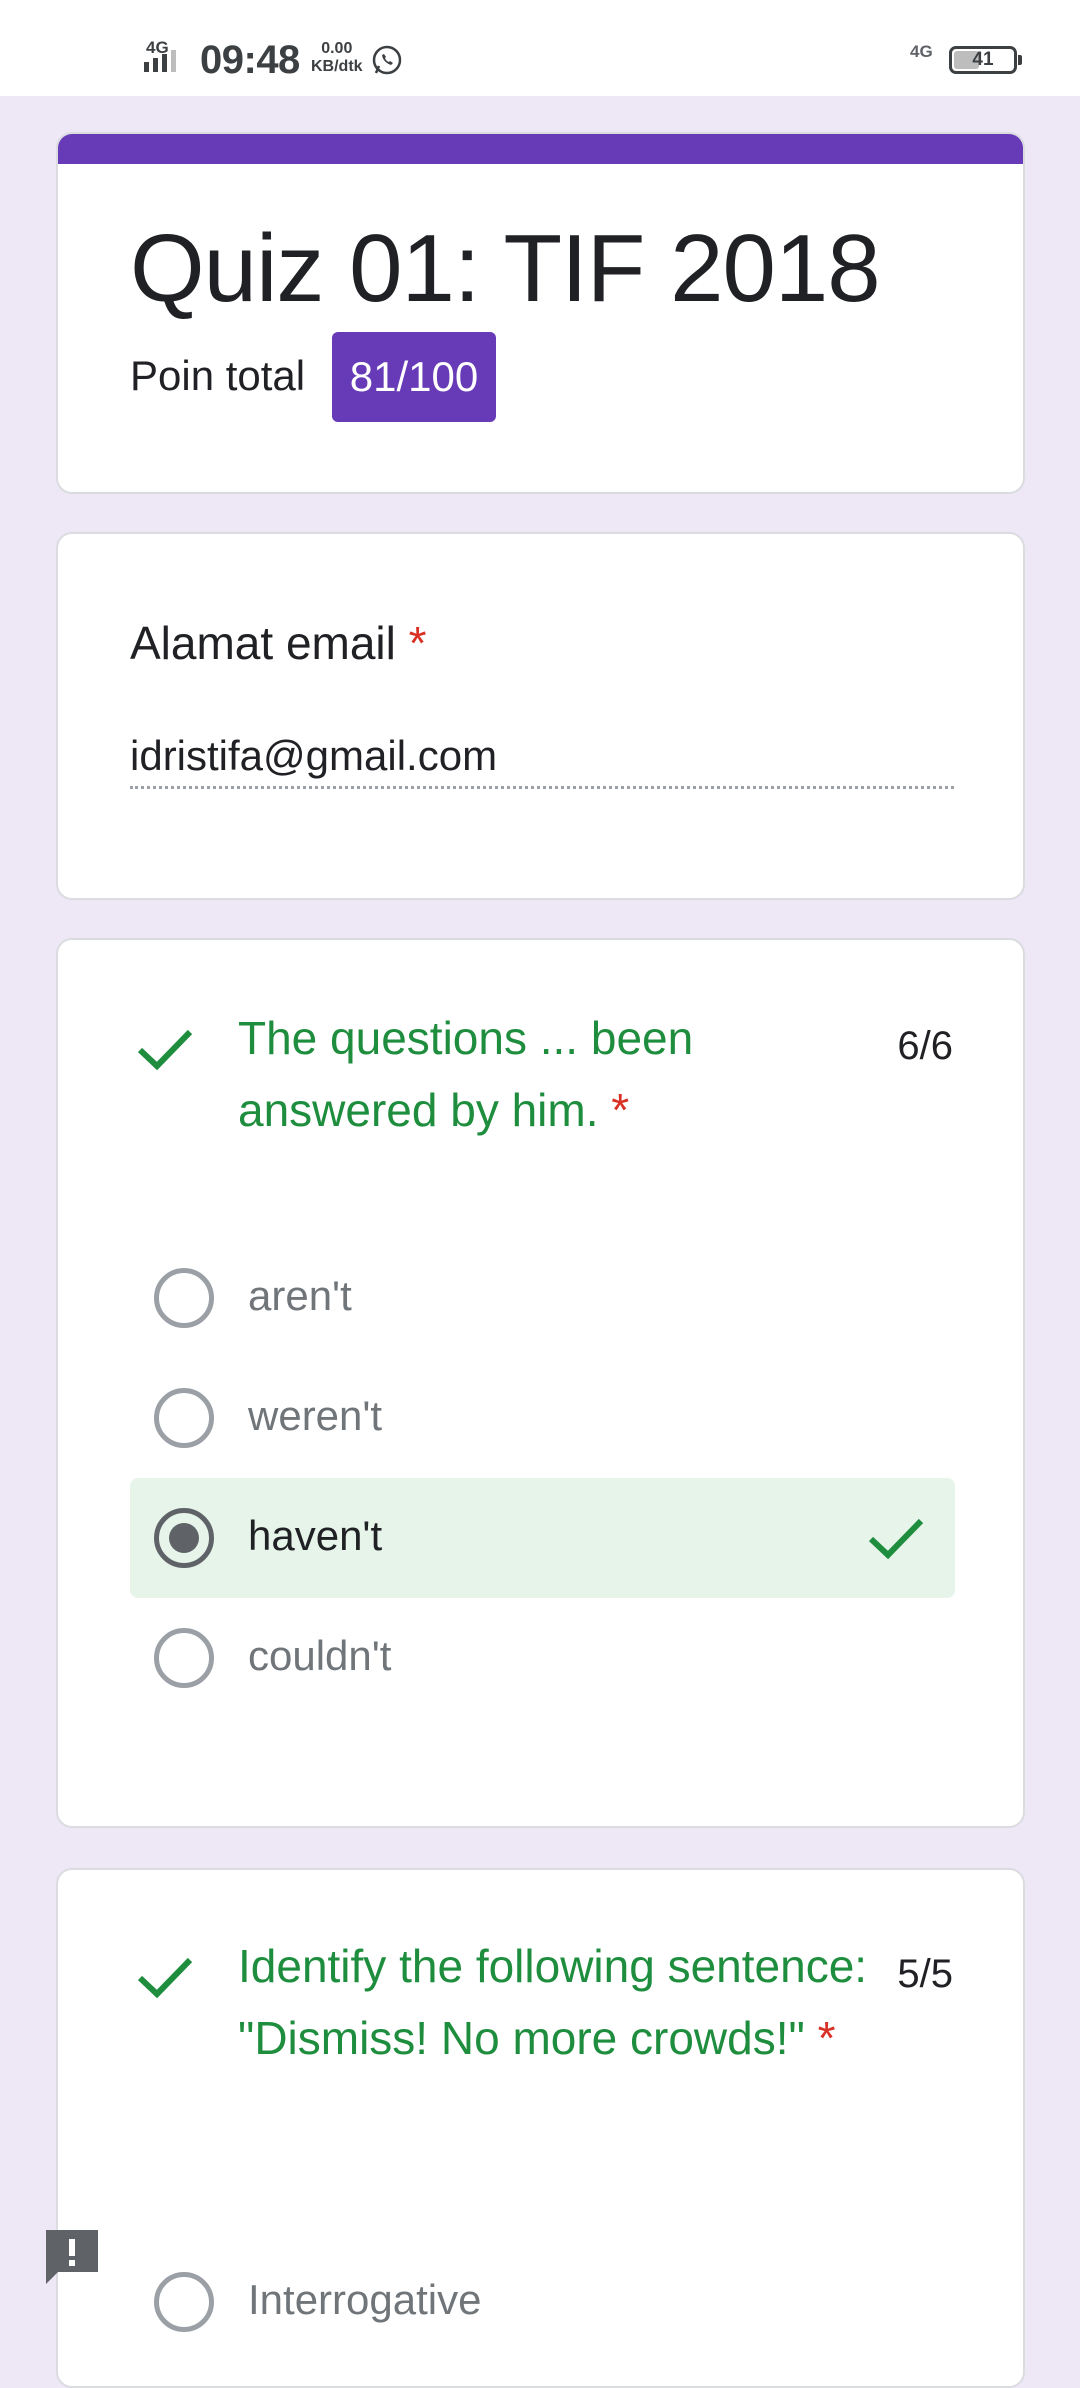 This screenshot has height=2388, width=1080. Describe the element at coordinates (921, 51) in the screenshot. I see `network-type-label-right: 4G` at that location.